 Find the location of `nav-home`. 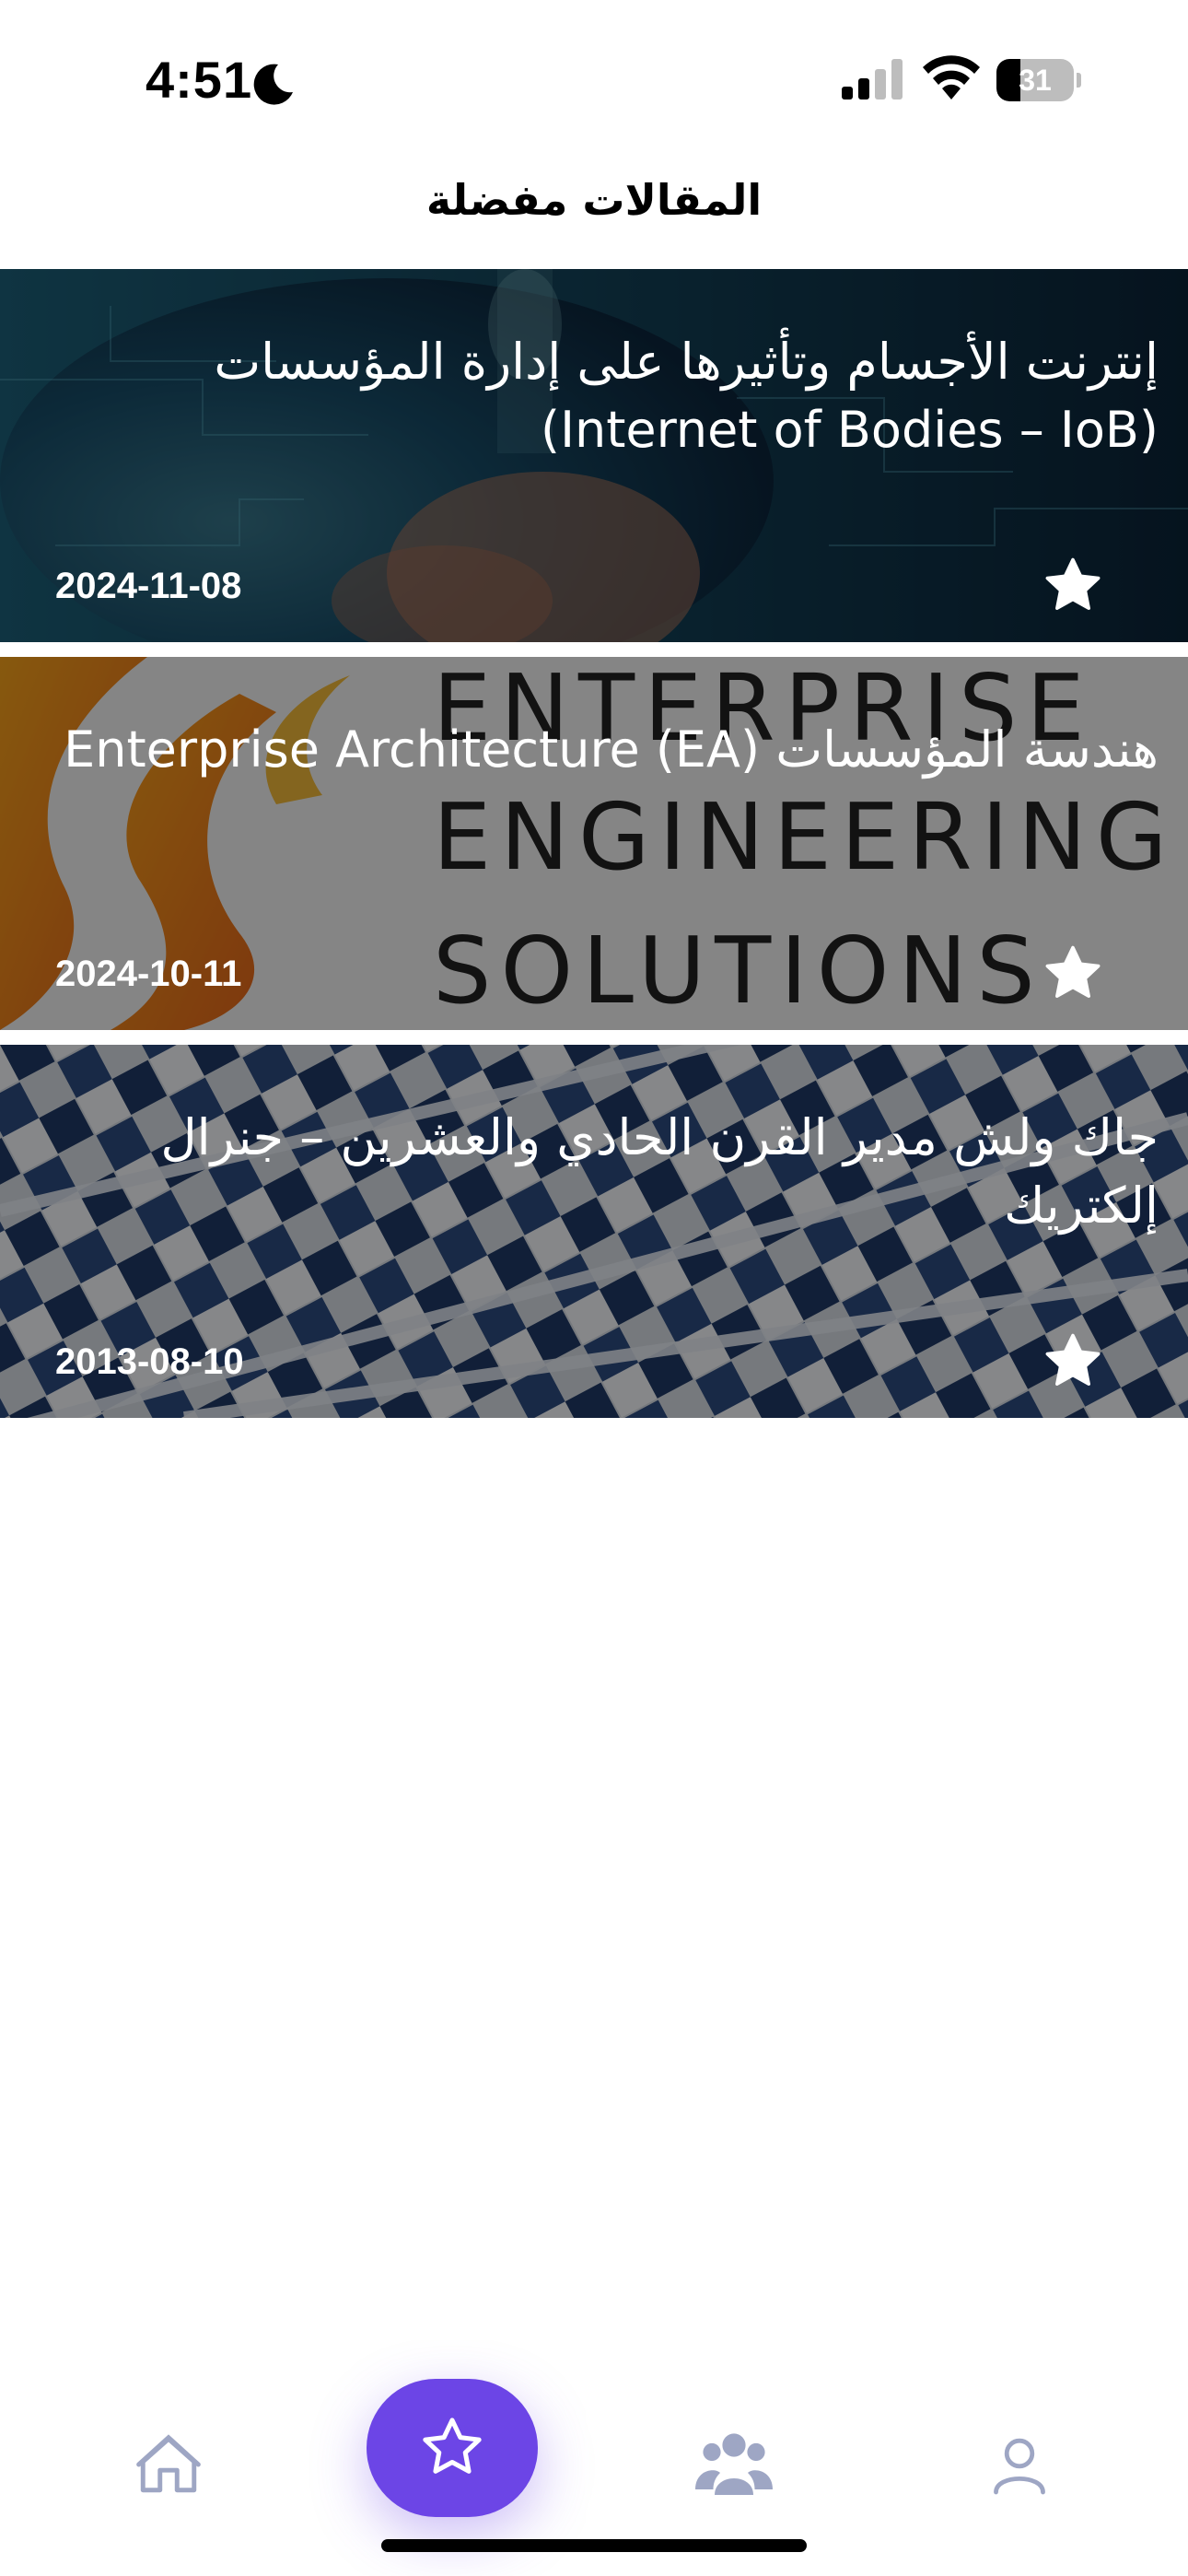

nav-home is located at coordinates (168, 2464).